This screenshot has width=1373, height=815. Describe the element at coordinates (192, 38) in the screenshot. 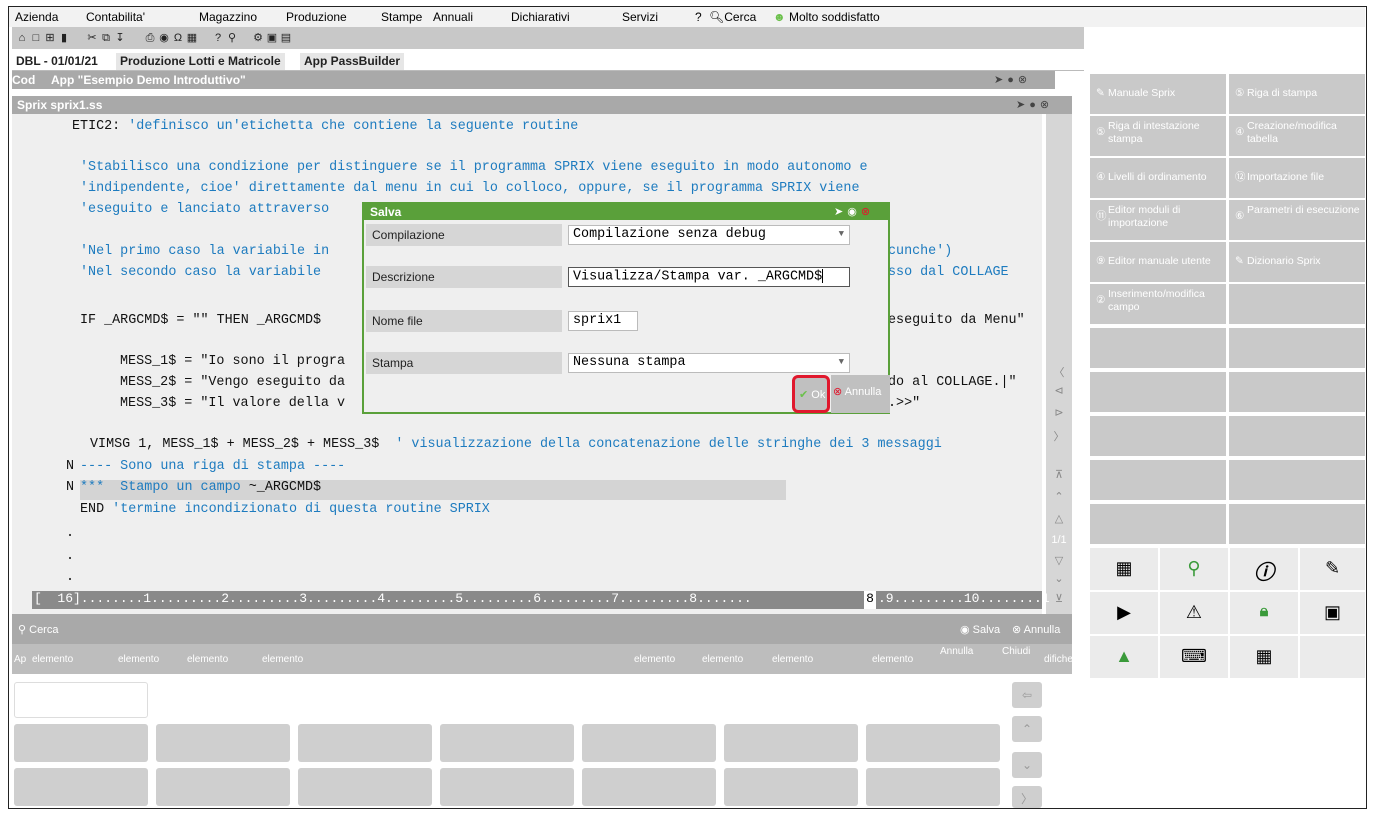

I see `calculator-icon: ▦` at that location.